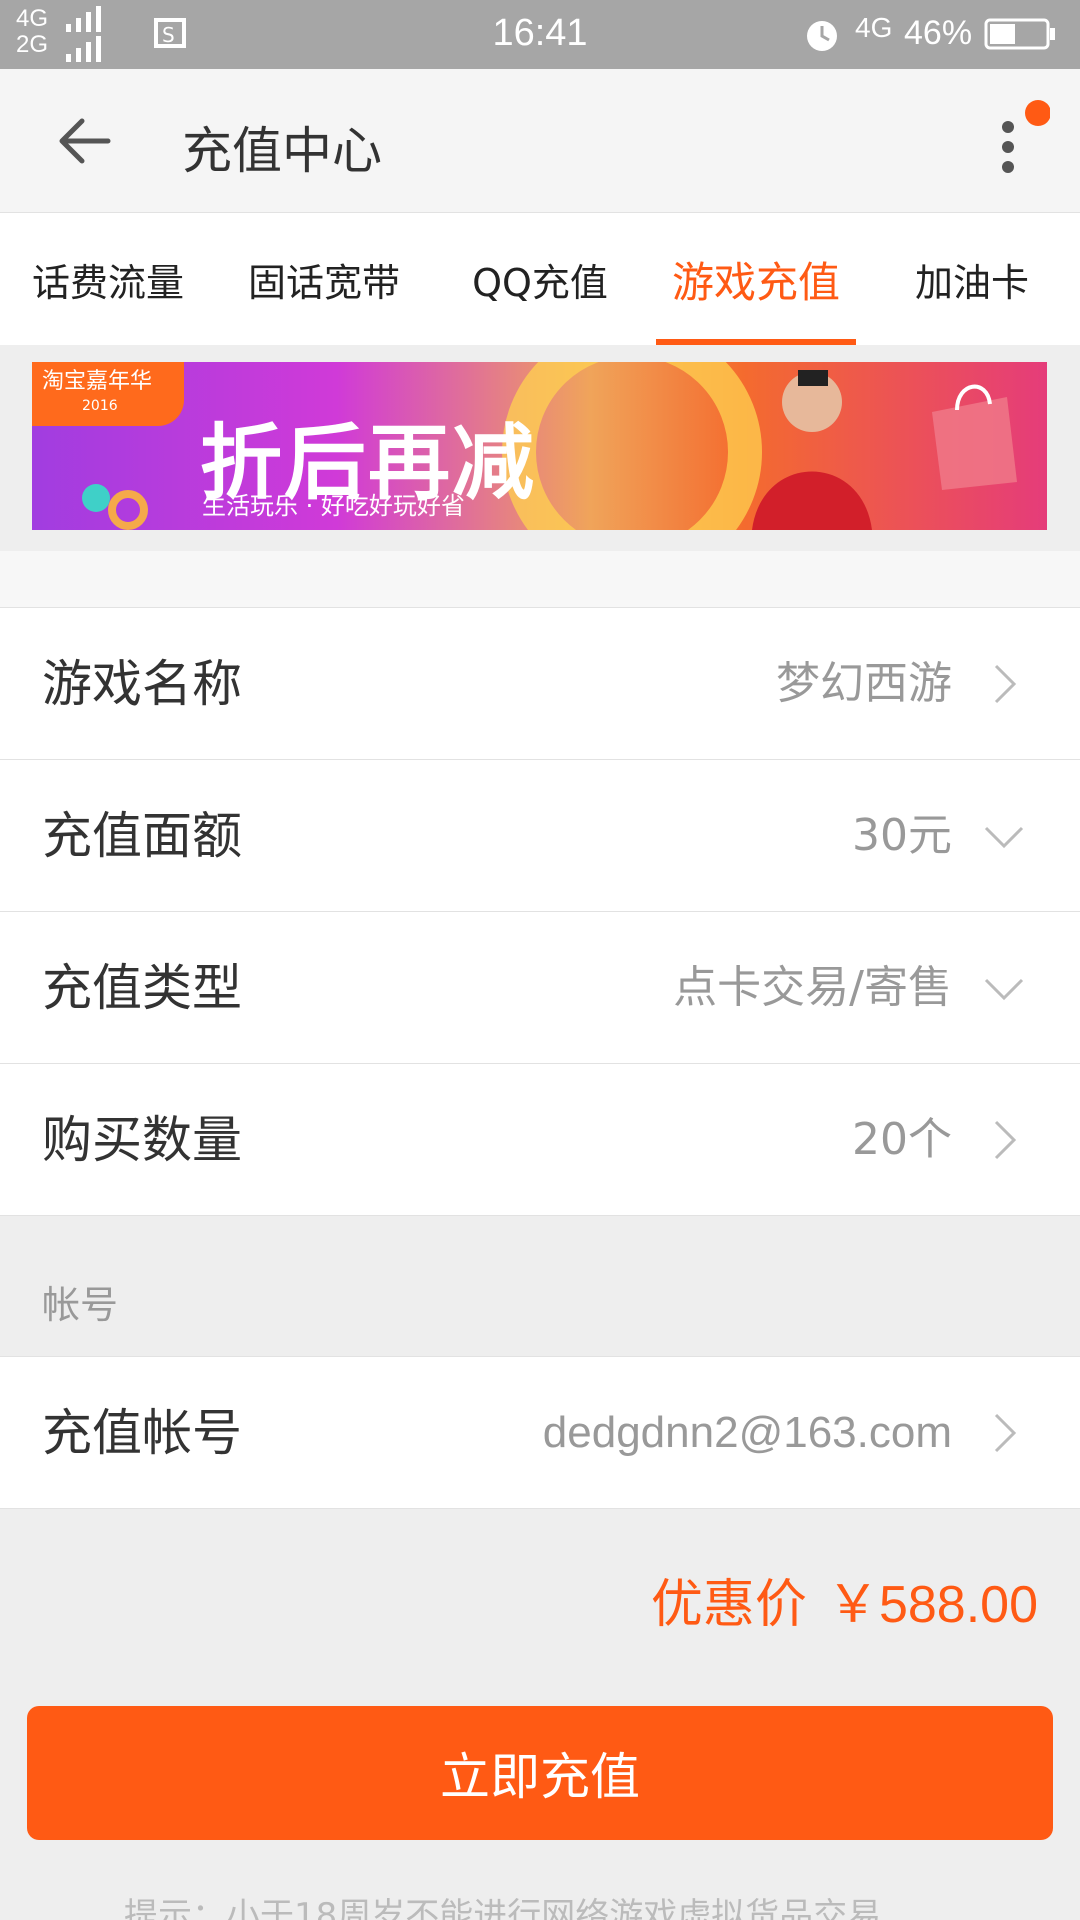  What do you see at coordinates (142, 988) in the screenshot?
I see `recharge-type-label: 充值类型` at bounding box center [142, 988].